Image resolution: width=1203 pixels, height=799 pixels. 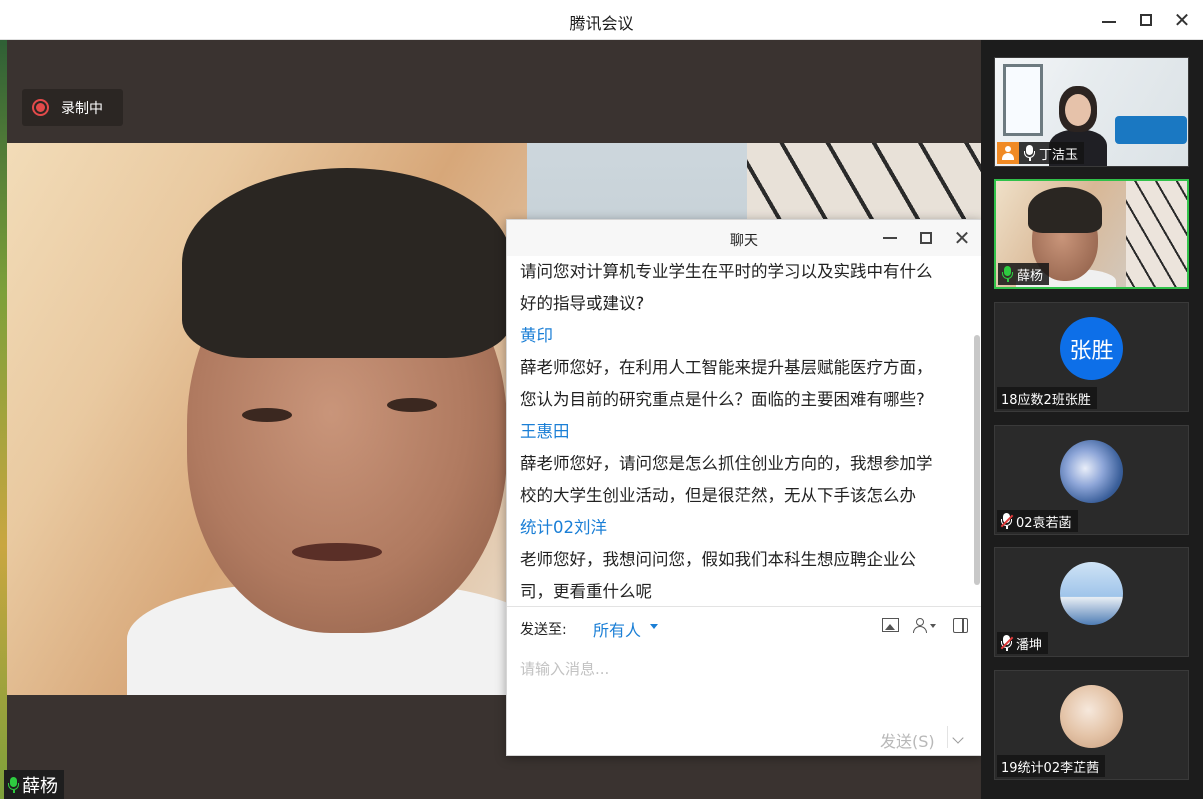 What do you see at coordinates (1091, 112) in the screenshot?
I see `participant-tile: 丁洁玉` at bounding box center [1091, 112].